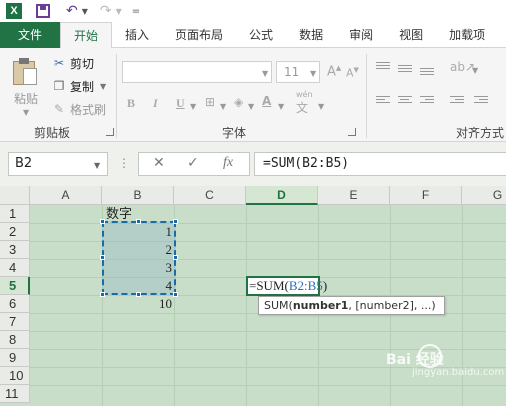 Image resolution: width=506 pixels, height=406 pixels. Describe the element at coordinates (52, 133) in the screenshot. I see `clipboard-group-label: 剪贴板` at that location.